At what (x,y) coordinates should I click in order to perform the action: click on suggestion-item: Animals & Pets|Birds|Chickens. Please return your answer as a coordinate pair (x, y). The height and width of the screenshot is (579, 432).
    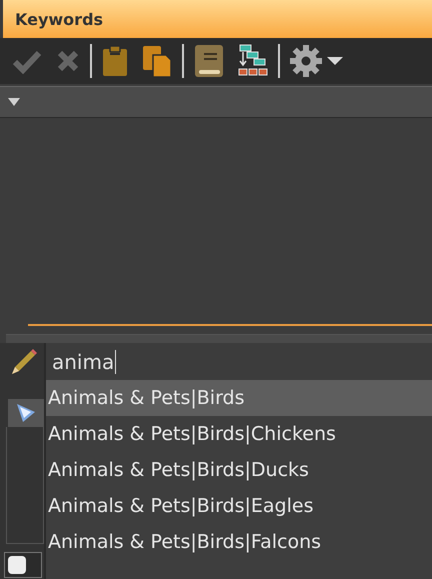
    Looking at the image, I should click on (239, 434).